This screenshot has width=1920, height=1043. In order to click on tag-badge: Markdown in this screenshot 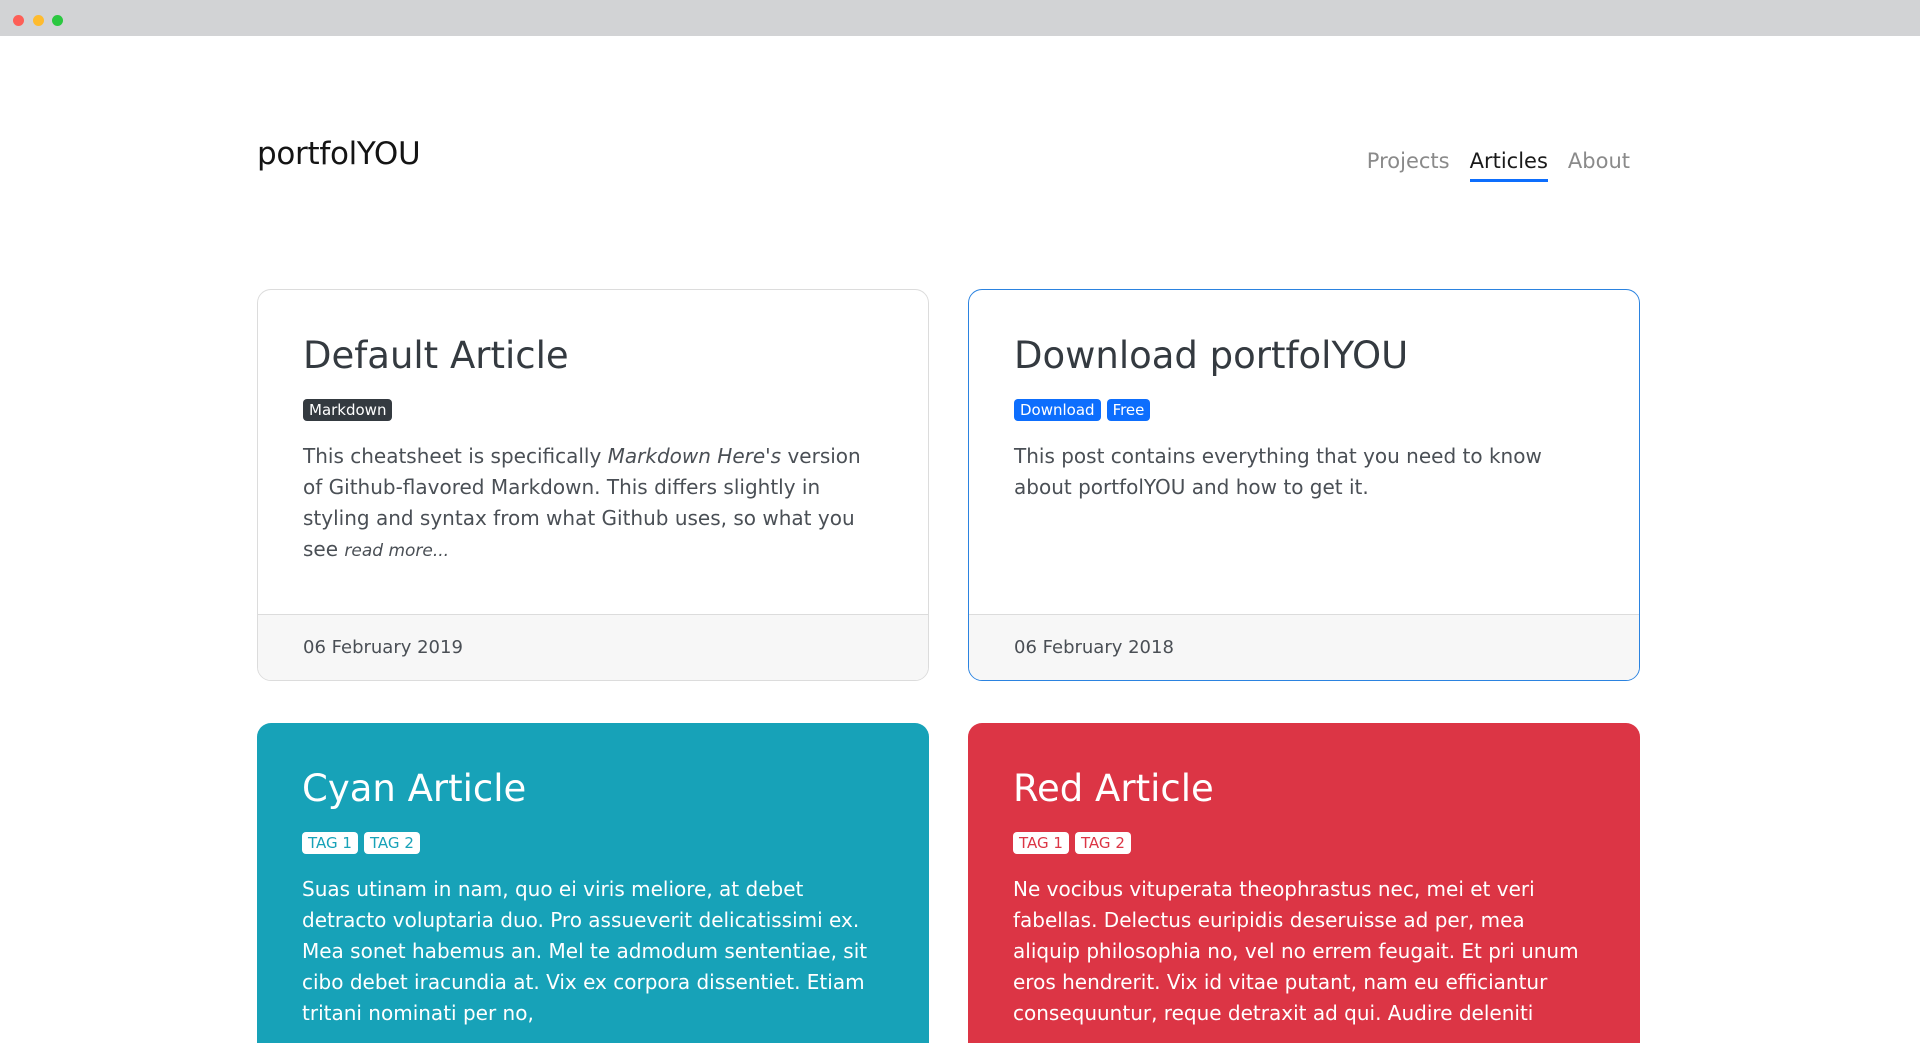, I will do `click(348, 410)`.